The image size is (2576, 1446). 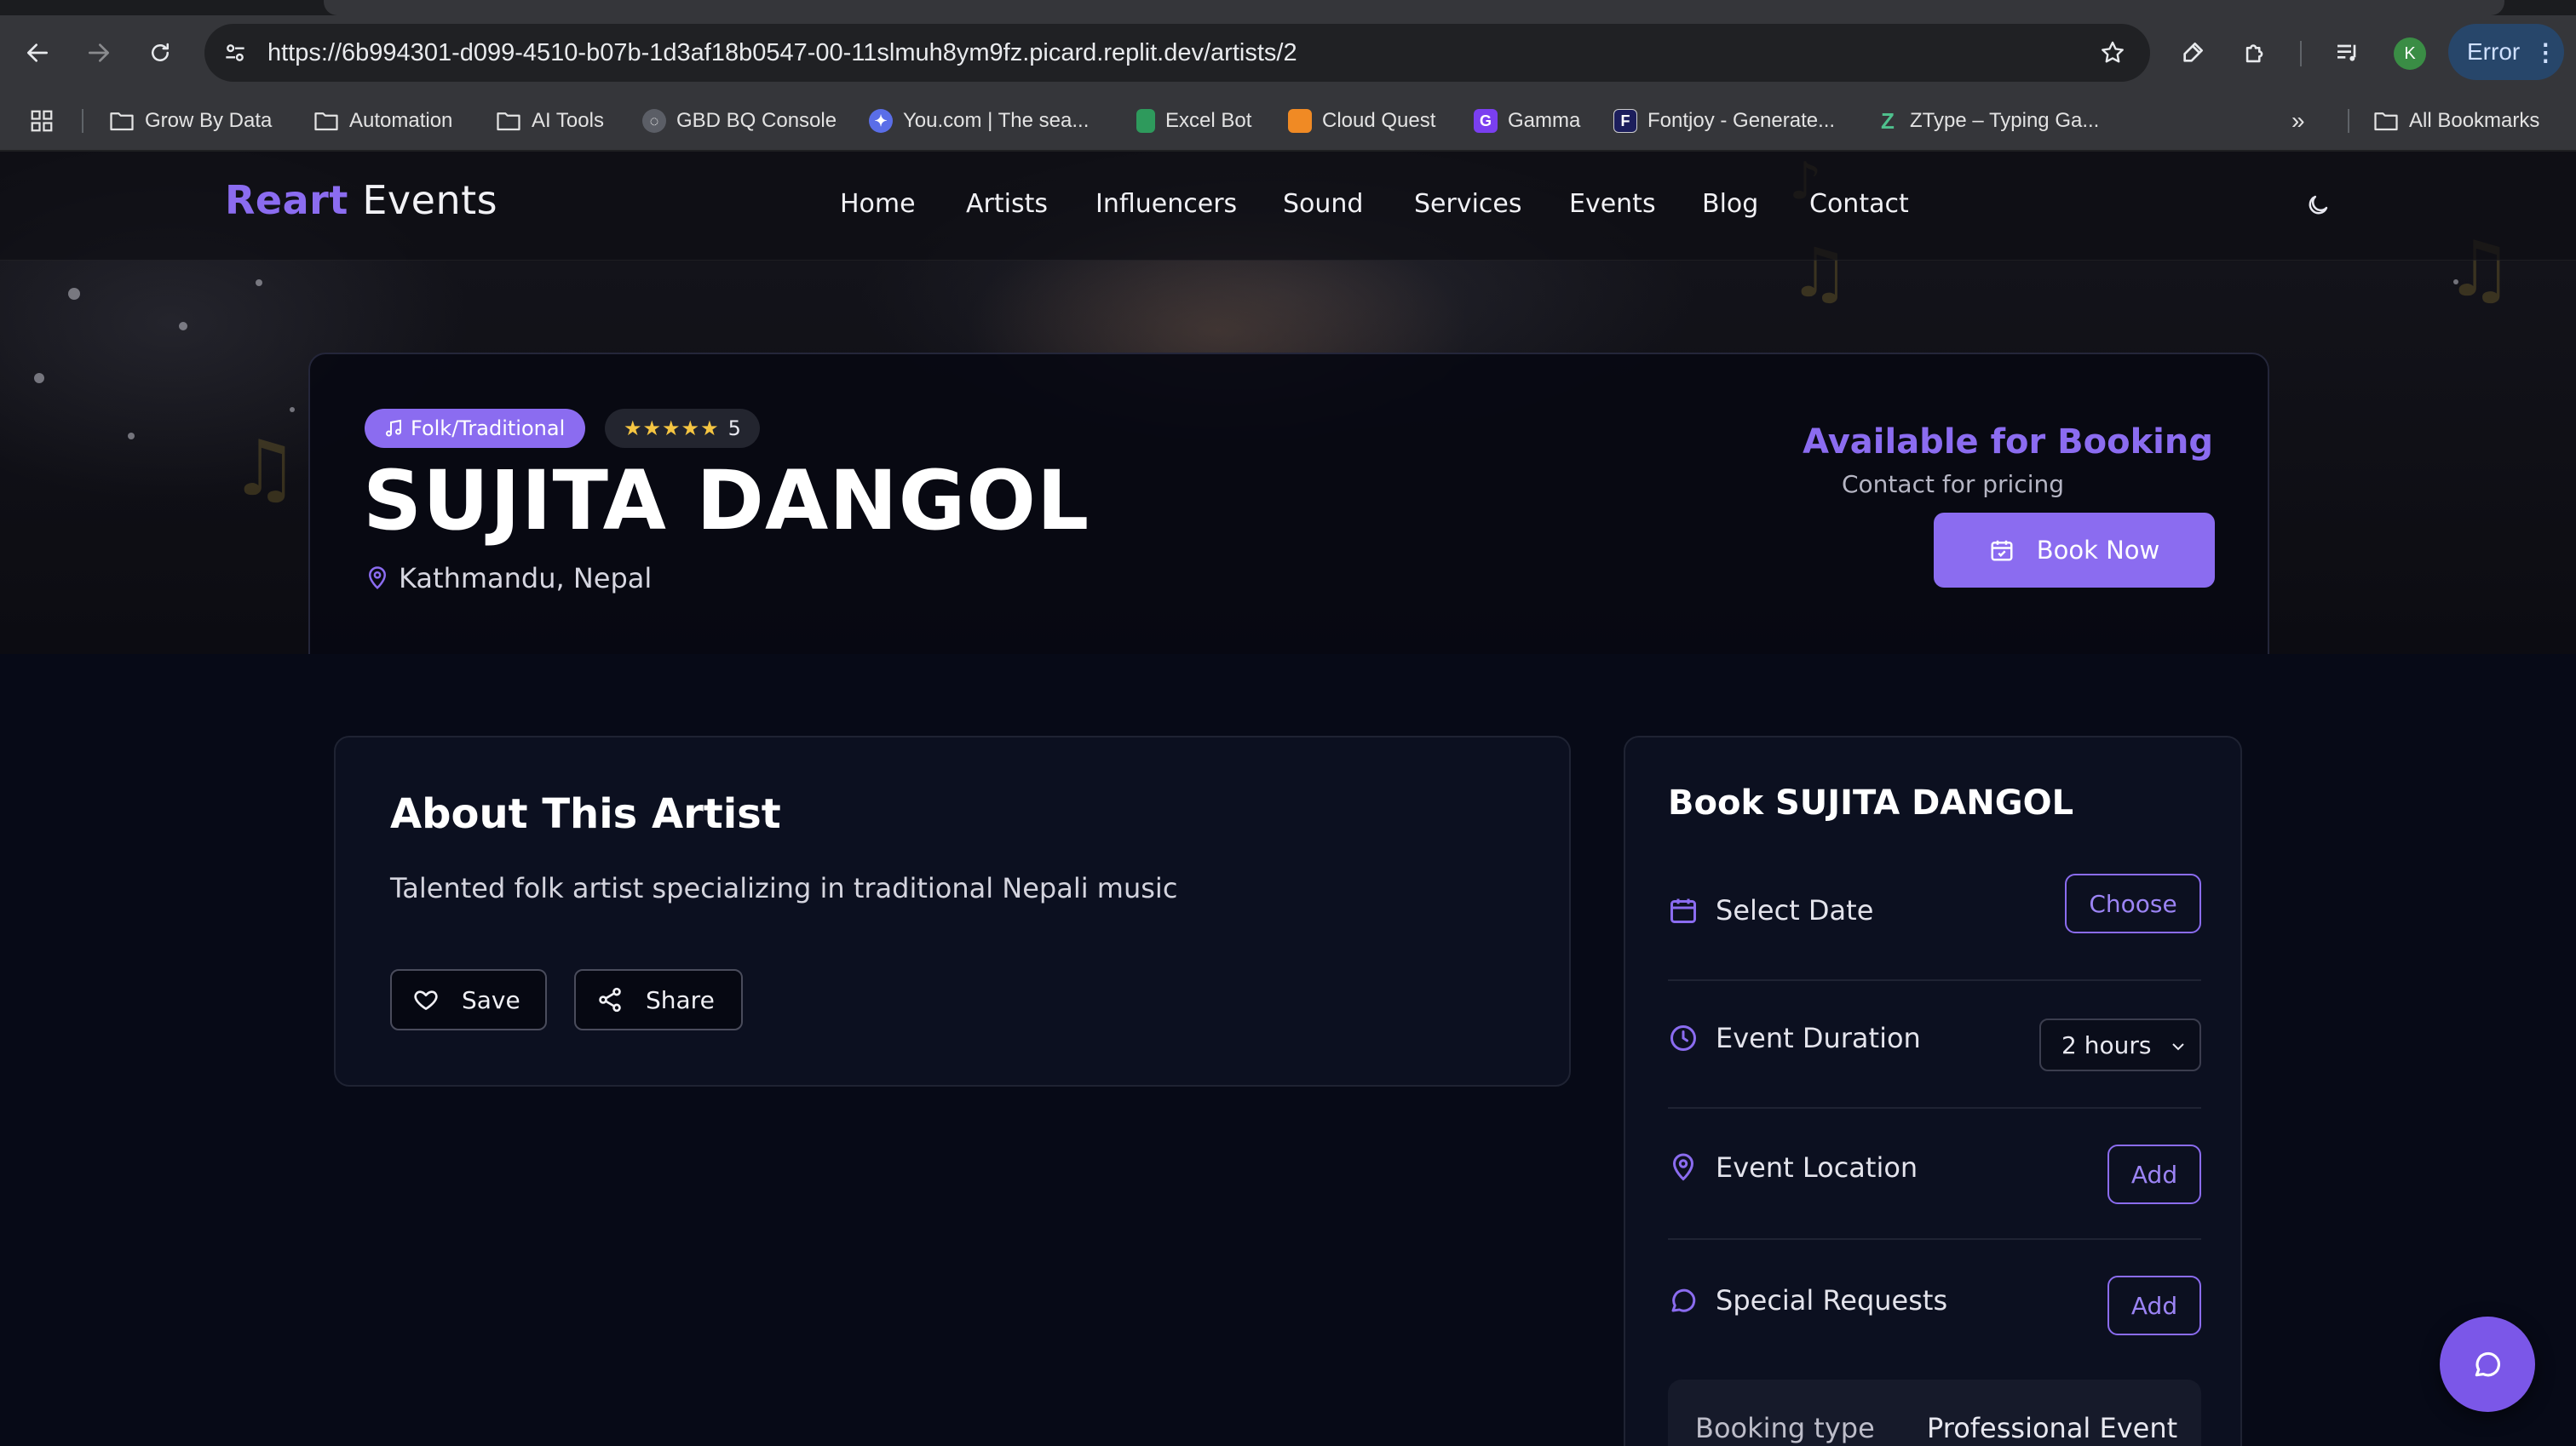 What do you see at coordinates (476, 428) in the screenshot?
I see `genre-badge: Folk/Traditional` at bounding box center [476, 428].